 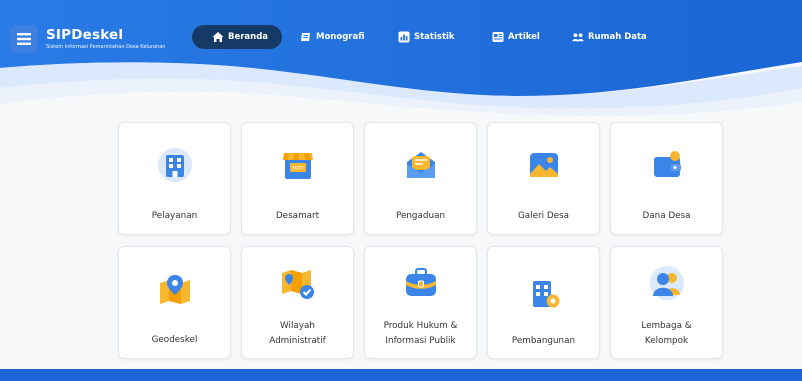 What do you see at coordinates (498, 37) in the screenshot?
I see `news-icon` at bounding box center [498, 37].